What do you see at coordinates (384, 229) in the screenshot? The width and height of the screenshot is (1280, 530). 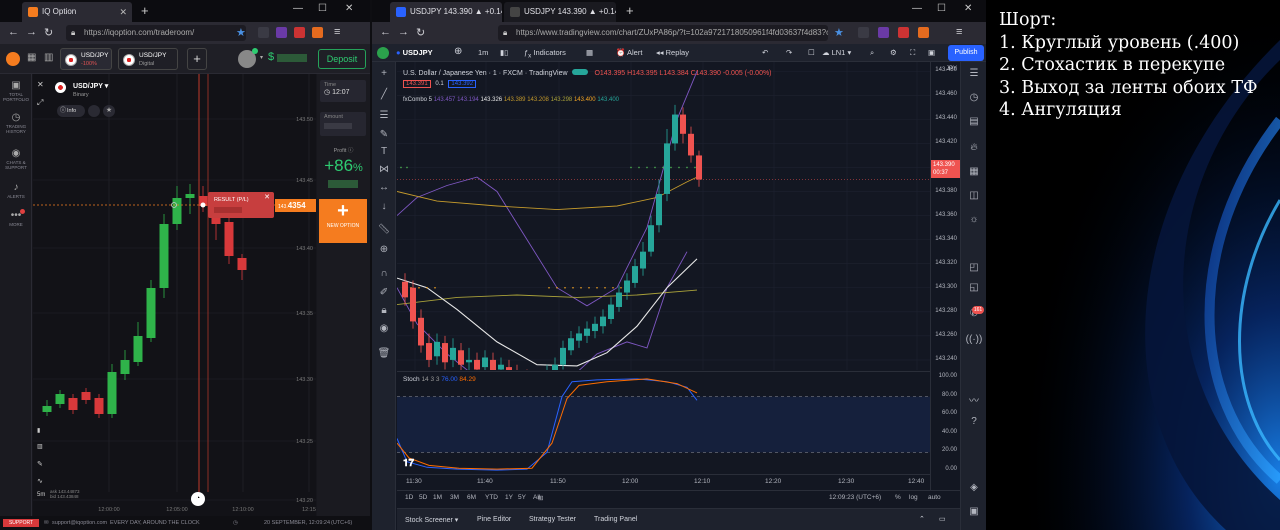 I see `ruler-icon: 📏︎` at bounding box center [384, 229].